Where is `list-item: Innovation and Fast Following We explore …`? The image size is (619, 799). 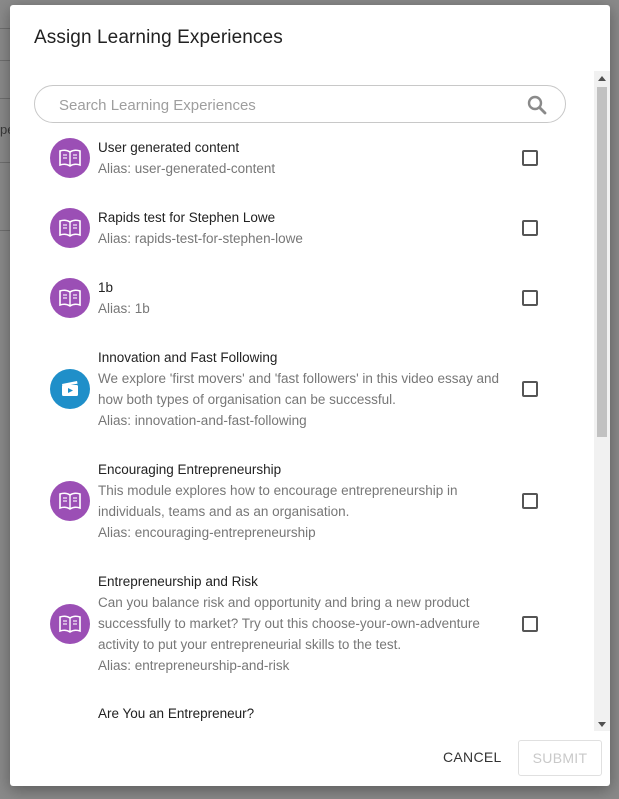
list-item: Innovation and Fast Following We explore … is located at coordinates (302, 390).